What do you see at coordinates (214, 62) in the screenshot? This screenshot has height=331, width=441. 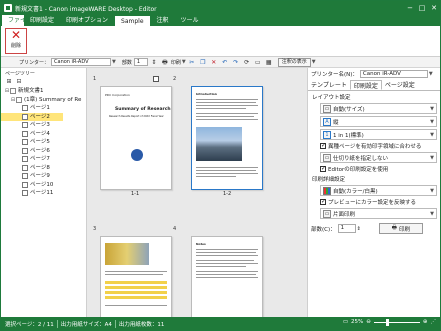 I see `delete-small-icon: ✕` at bounding box center [214, 62].